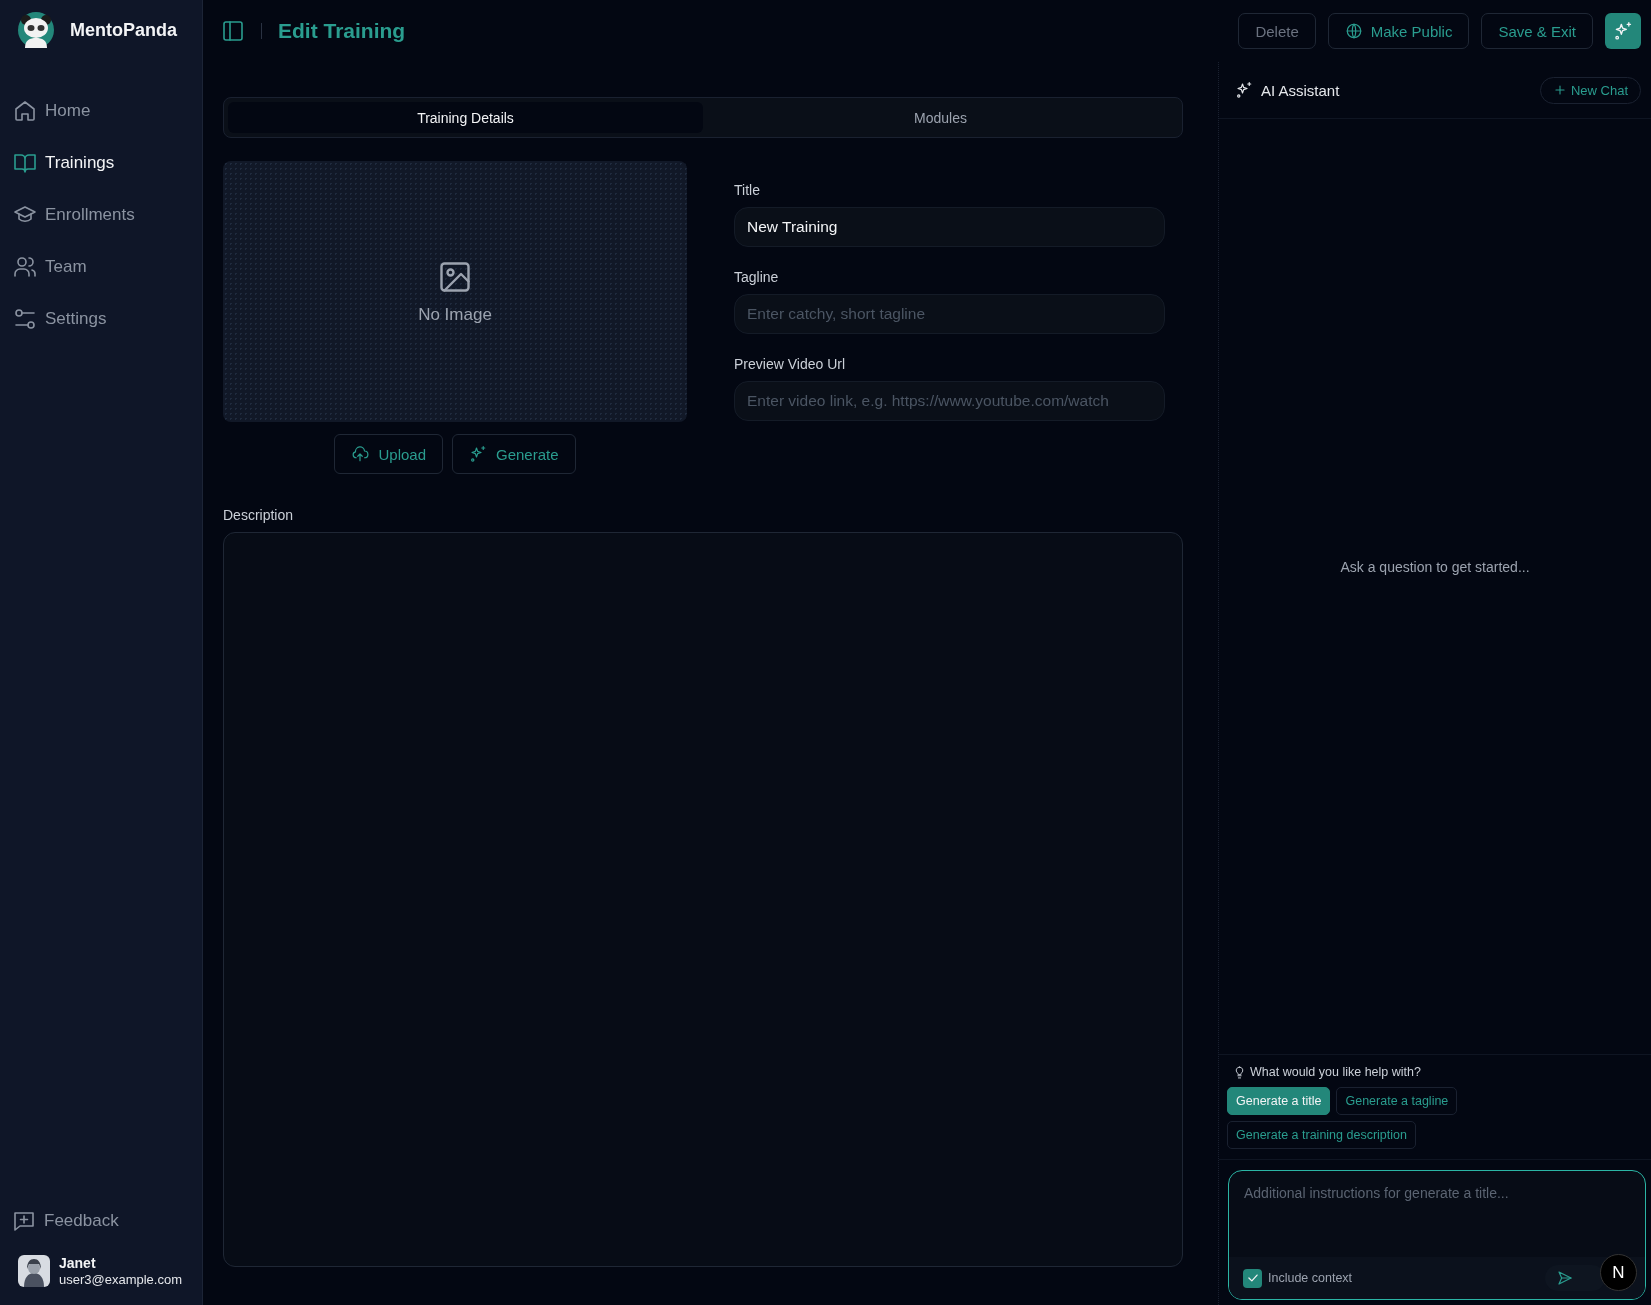 This screenshot has height=1305, width=1651. I want to click on suggestion-chip: Generate a tagline, so click(1397, 1101).